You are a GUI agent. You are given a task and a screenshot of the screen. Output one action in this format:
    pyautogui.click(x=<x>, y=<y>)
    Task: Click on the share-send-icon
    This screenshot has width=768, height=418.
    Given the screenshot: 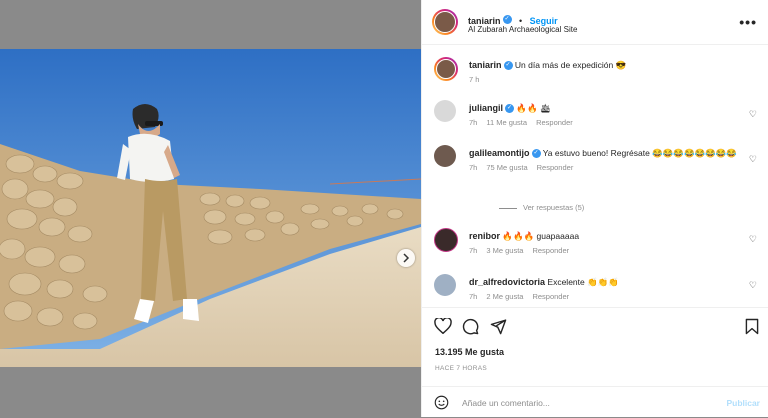 What is the action you would take?
    pyautogui.click(x=498, y=326)
    